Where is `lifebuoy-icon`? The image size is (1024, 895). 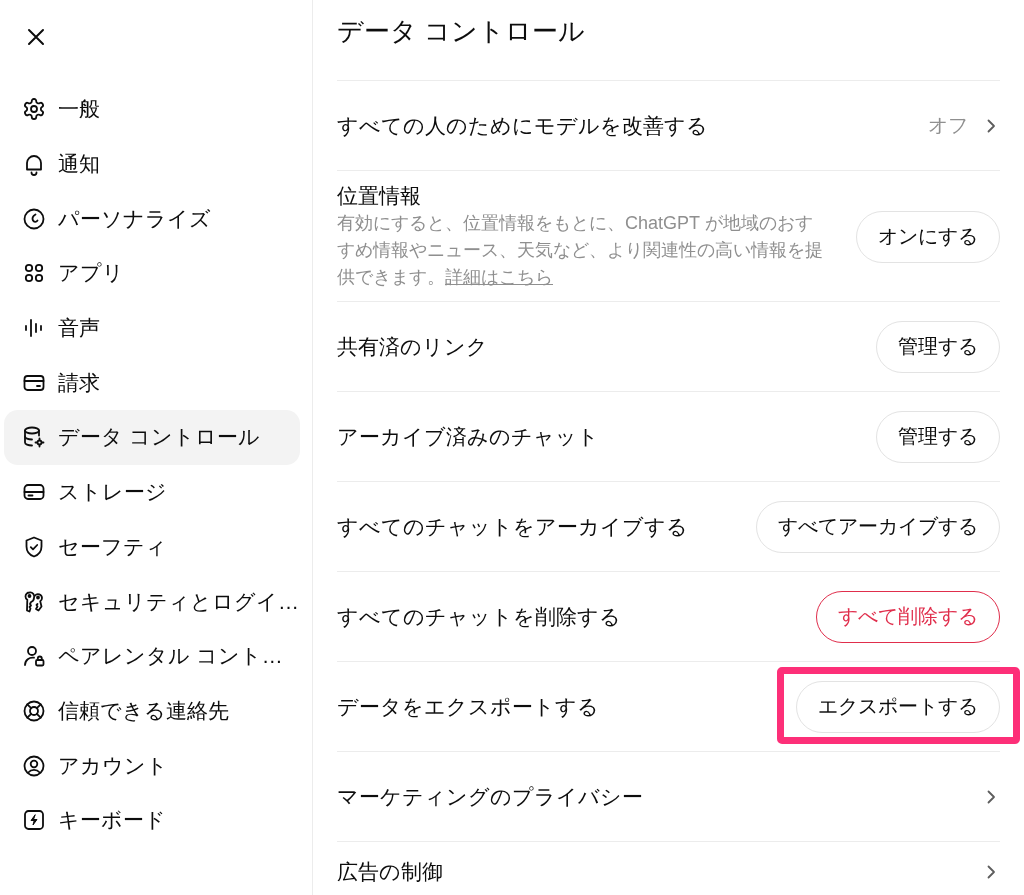 lifebuoy-icon is located at coordinates (34, 710).